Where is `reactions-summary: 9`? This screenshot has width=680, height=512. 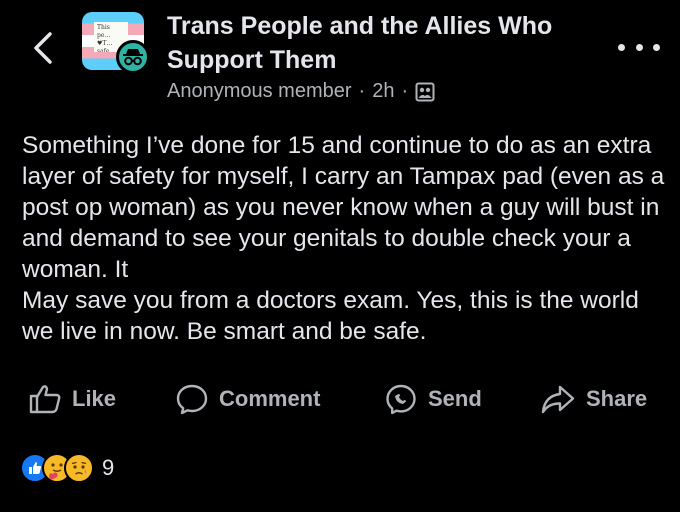 reactions-summary: 9 is located at coordinates (67, 468).